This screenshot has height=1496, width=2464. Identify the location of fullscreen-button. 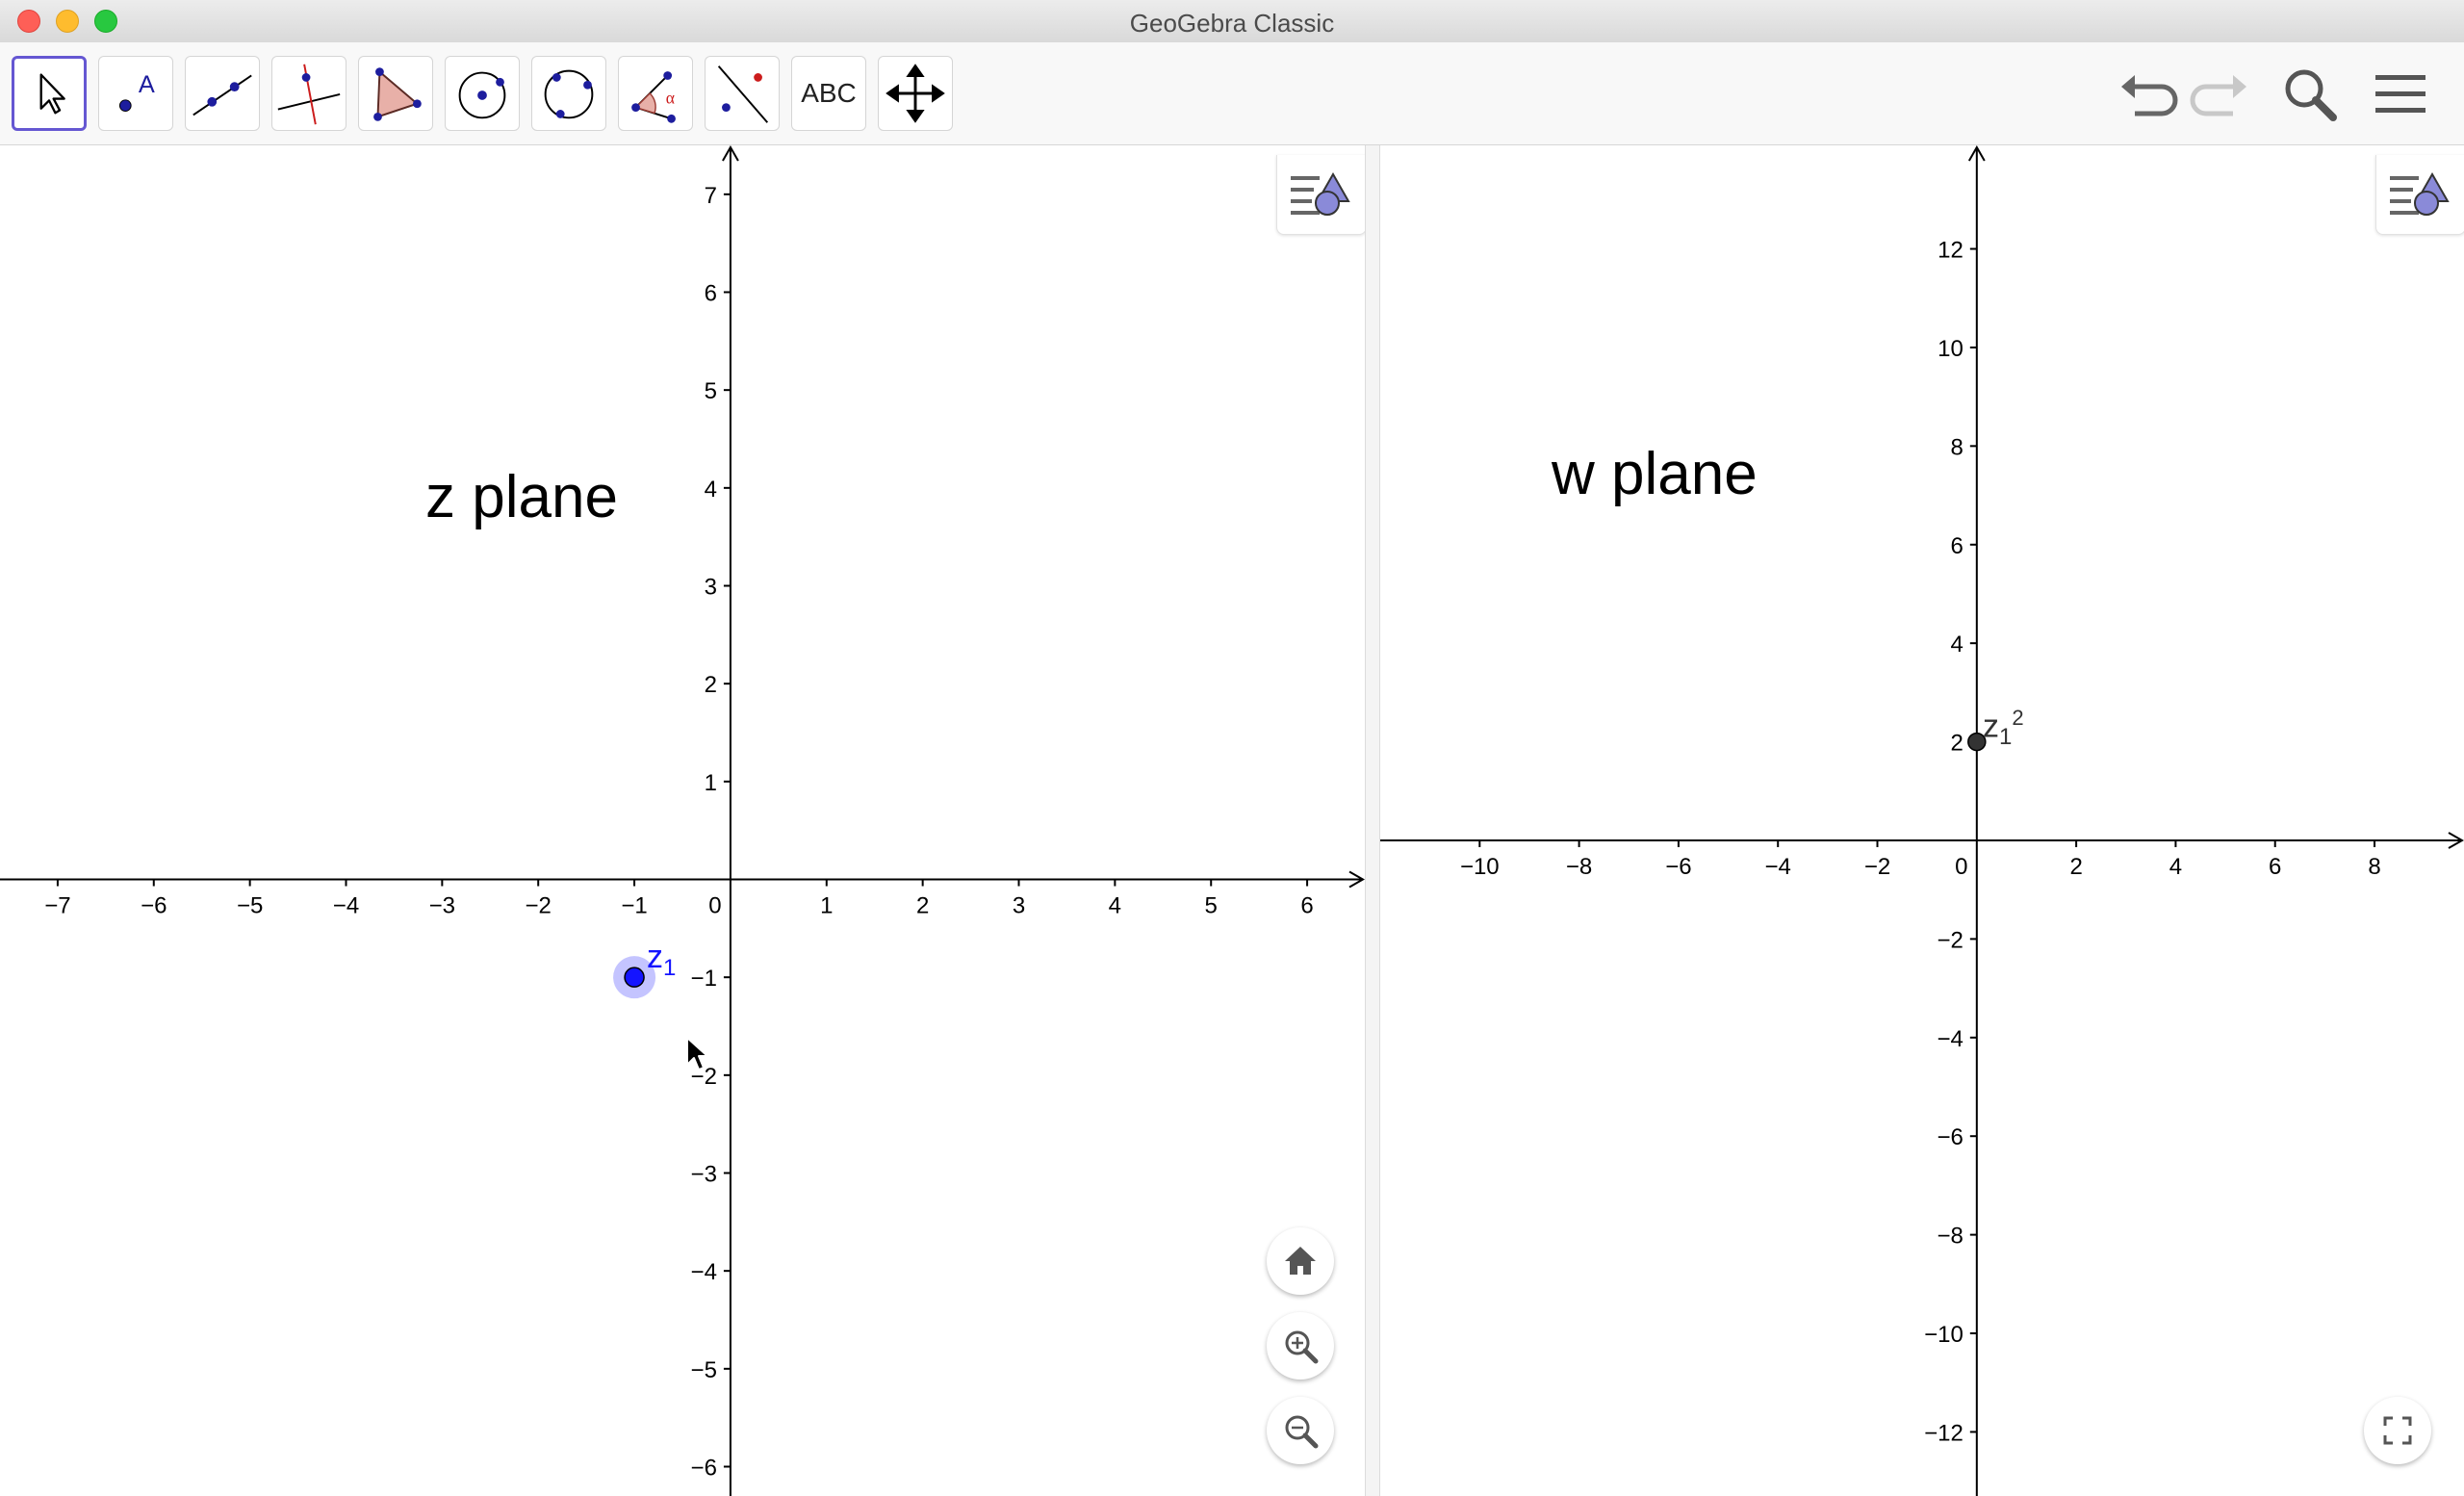
(2397, 1431).